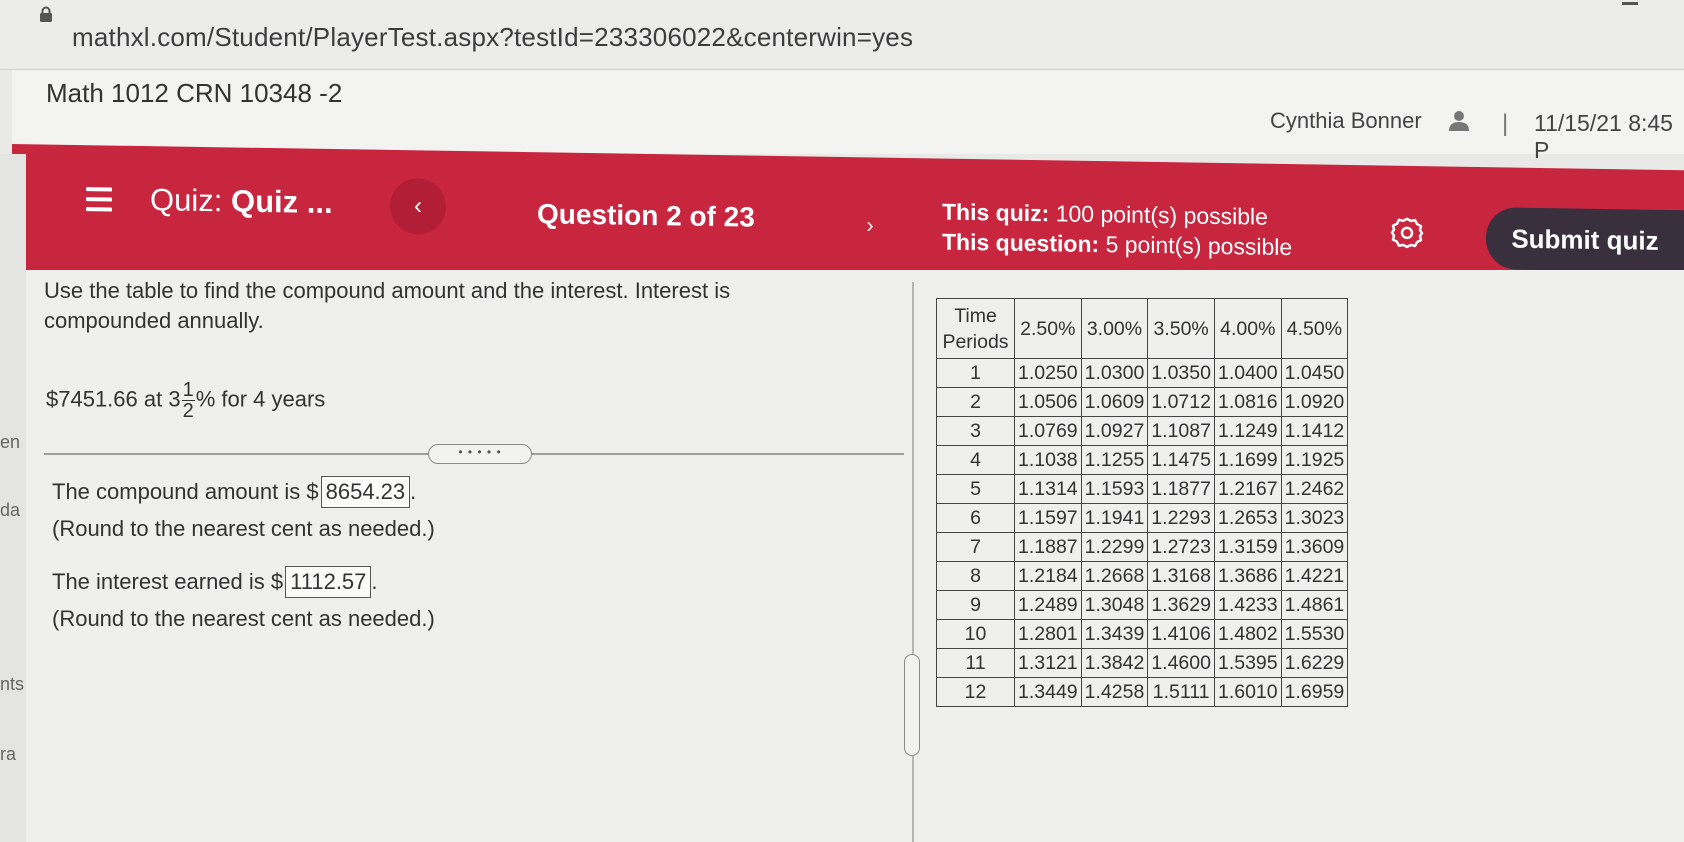 The image size is (1684, 842). Describe the element at coordinates (1314, 547) in the screenshot. I see `factor-cell: 1.3609` at that location.